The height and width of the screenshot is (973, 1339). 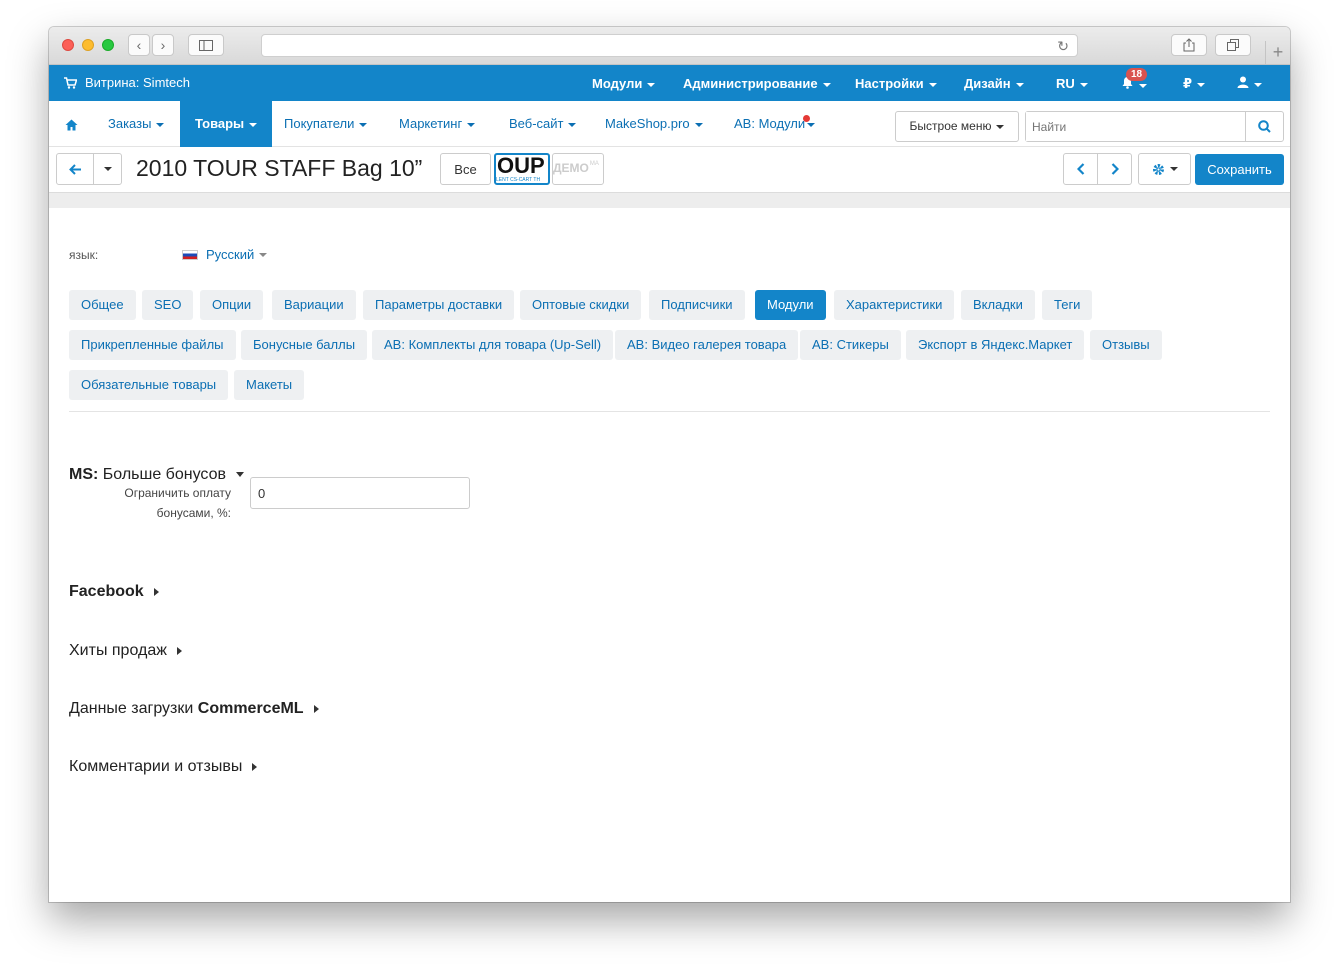 What do you see at coordinates (84, 255) in the screenshot?
I see `language-label: язык:` at bounding box center [84, 255].